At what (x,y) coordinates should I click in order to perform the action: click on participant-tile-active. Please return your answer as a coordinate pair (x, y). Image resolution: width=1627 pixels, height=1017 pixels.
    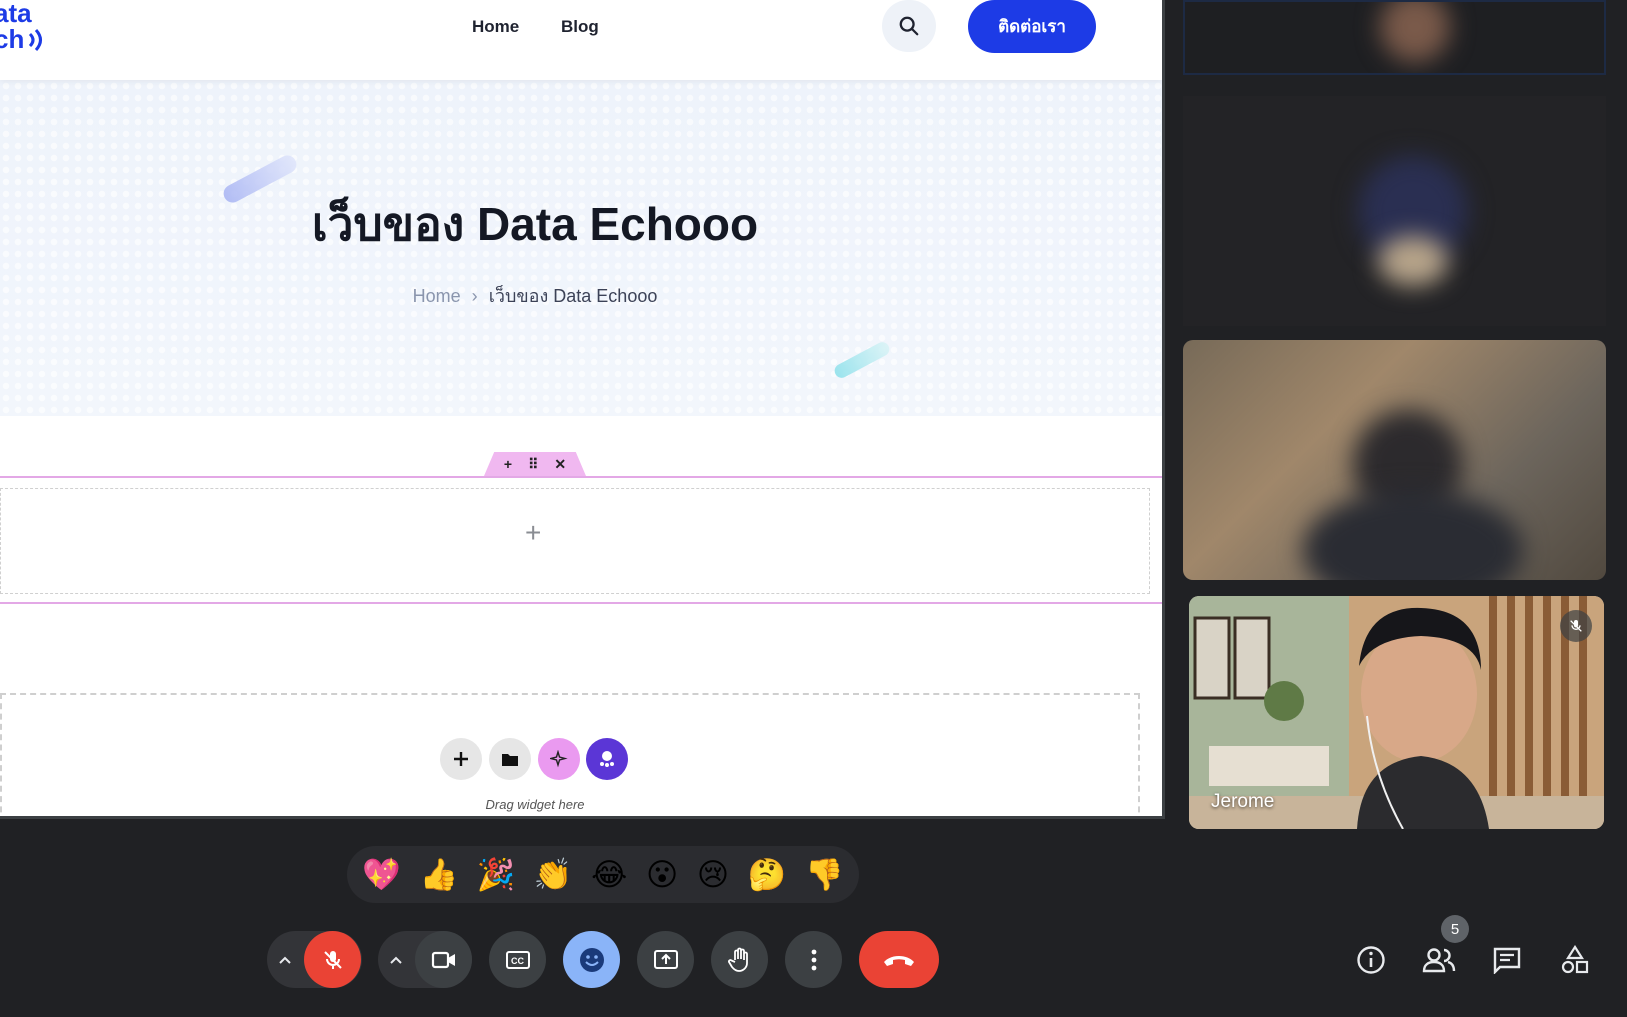
    Looking at the image, I should click on (1394, 37).